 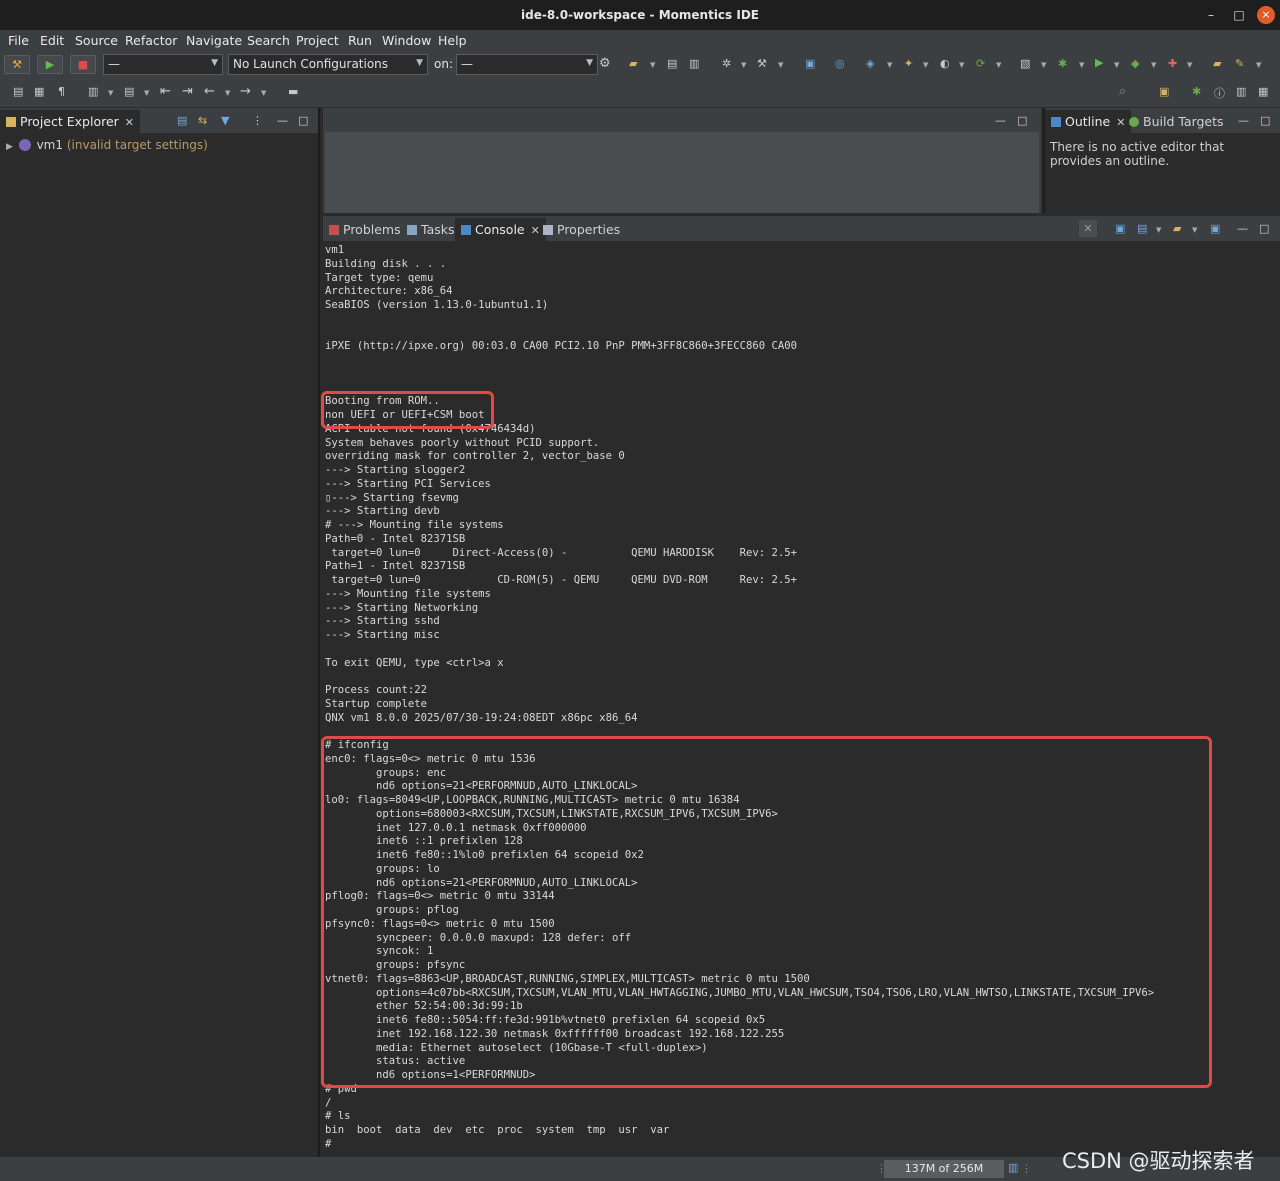 I want to click on tab-build-targets: Build Targets, so click(x=1176, y=122).